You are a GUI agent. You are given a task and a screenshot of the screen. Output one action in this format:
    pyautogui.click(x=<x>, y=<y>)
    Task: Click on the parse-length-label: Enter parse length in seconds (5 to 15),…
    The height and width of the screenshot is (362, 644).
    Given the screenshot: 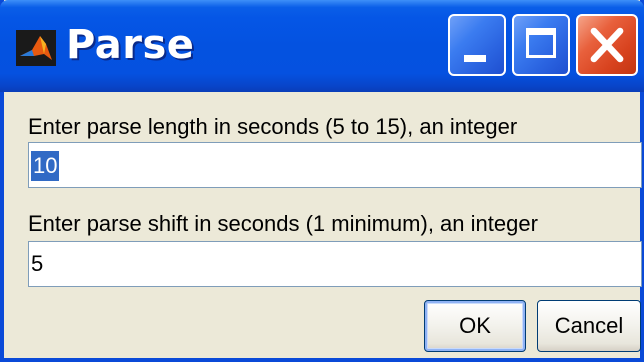 What is the action you would take?
    pyautogui.click(x=273, y=126)
    